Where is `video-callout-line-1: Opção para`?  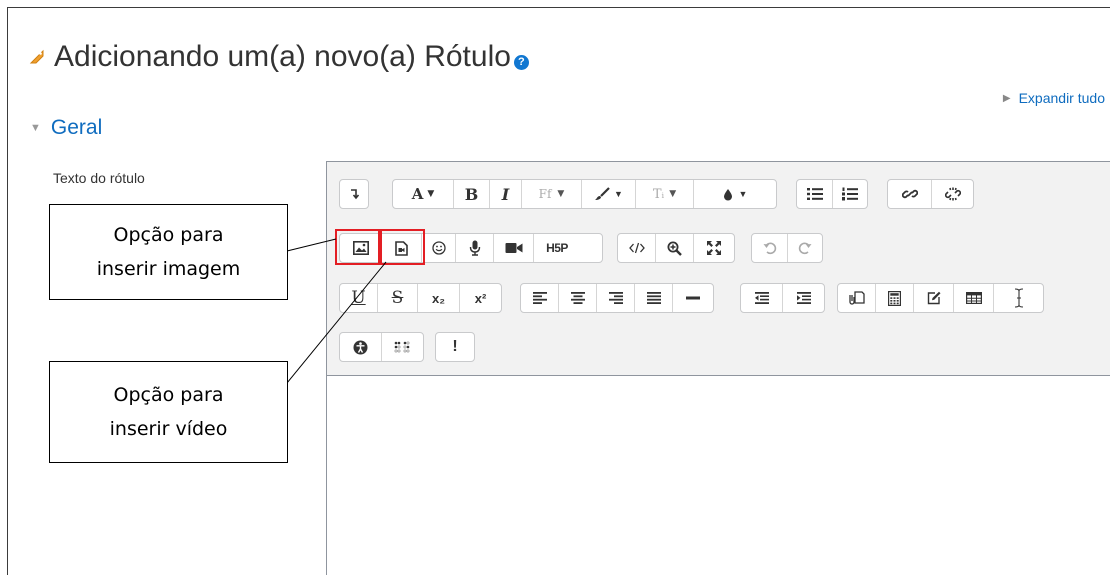 video-callout-line-1: Opção para is located at coordinates (168, 395).